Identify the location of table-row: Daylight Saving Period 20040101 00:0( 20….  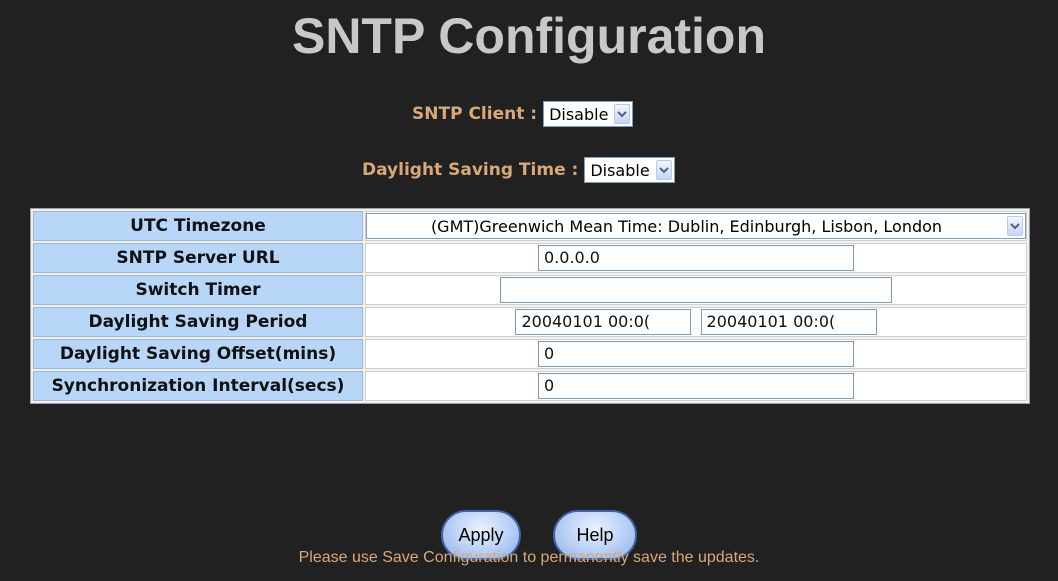
(530, 322).